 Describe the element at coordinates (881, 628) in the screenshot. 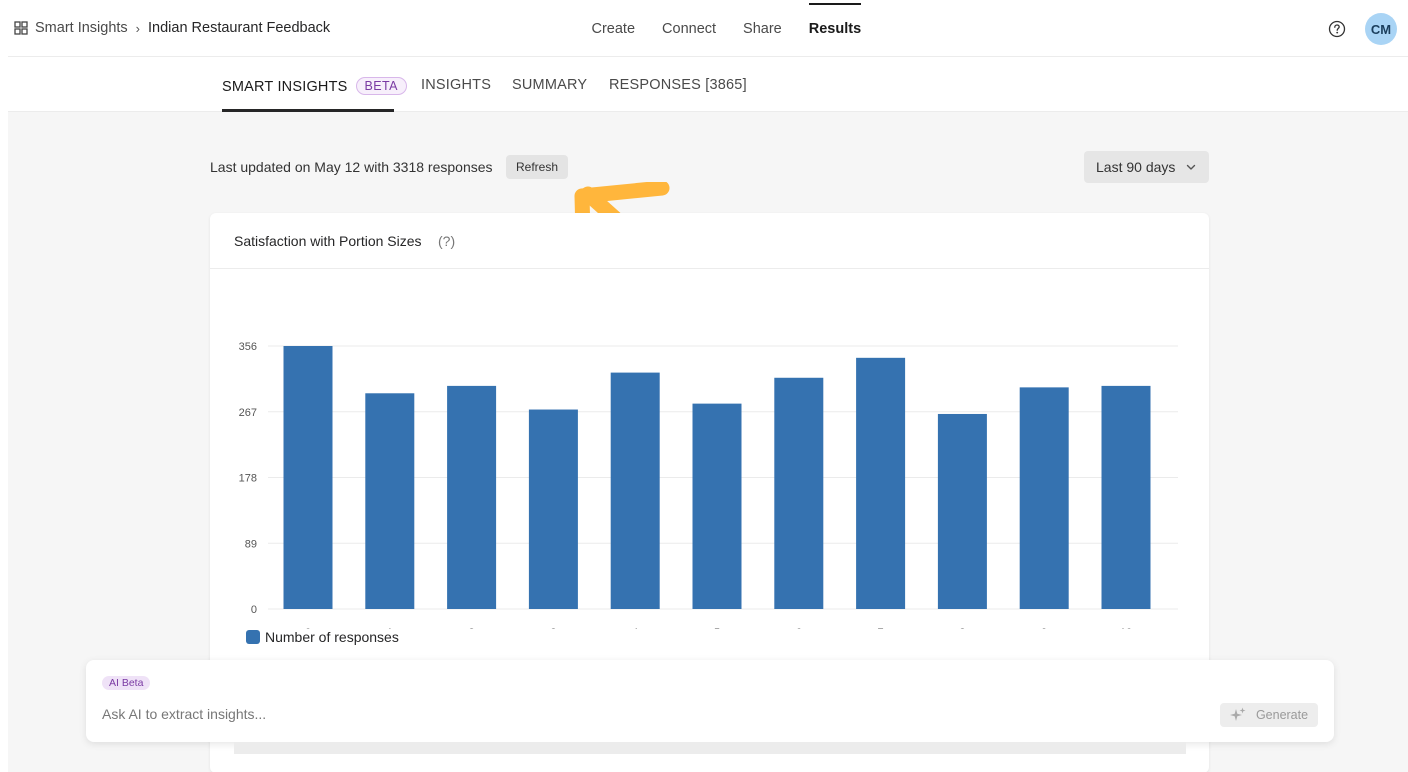

I see `x-tick-label: 7` at that location.